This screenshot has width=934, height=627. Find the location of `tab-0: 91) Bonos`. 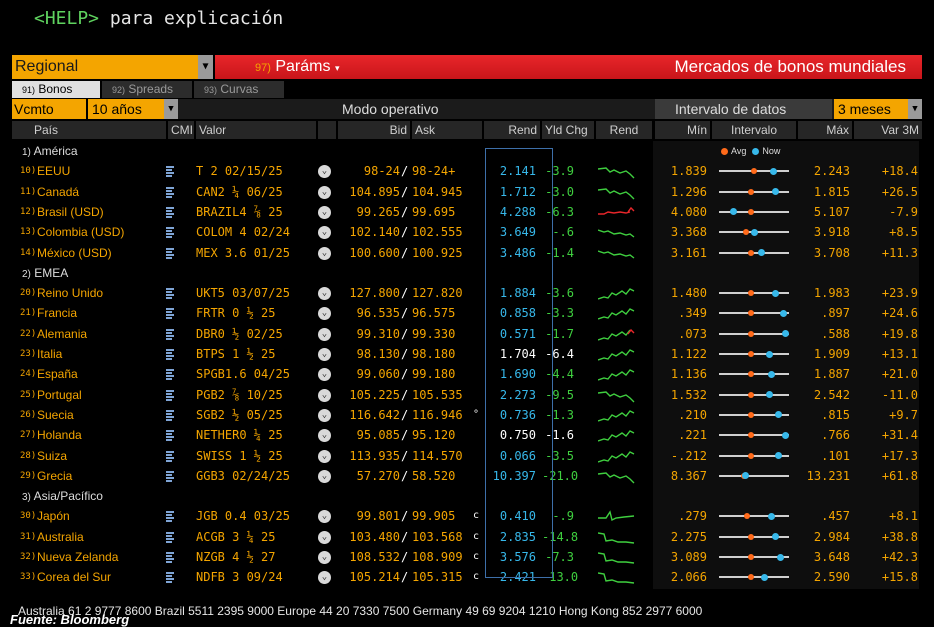

tab-0: 91) Bonos is located at coordinates (56, 89).